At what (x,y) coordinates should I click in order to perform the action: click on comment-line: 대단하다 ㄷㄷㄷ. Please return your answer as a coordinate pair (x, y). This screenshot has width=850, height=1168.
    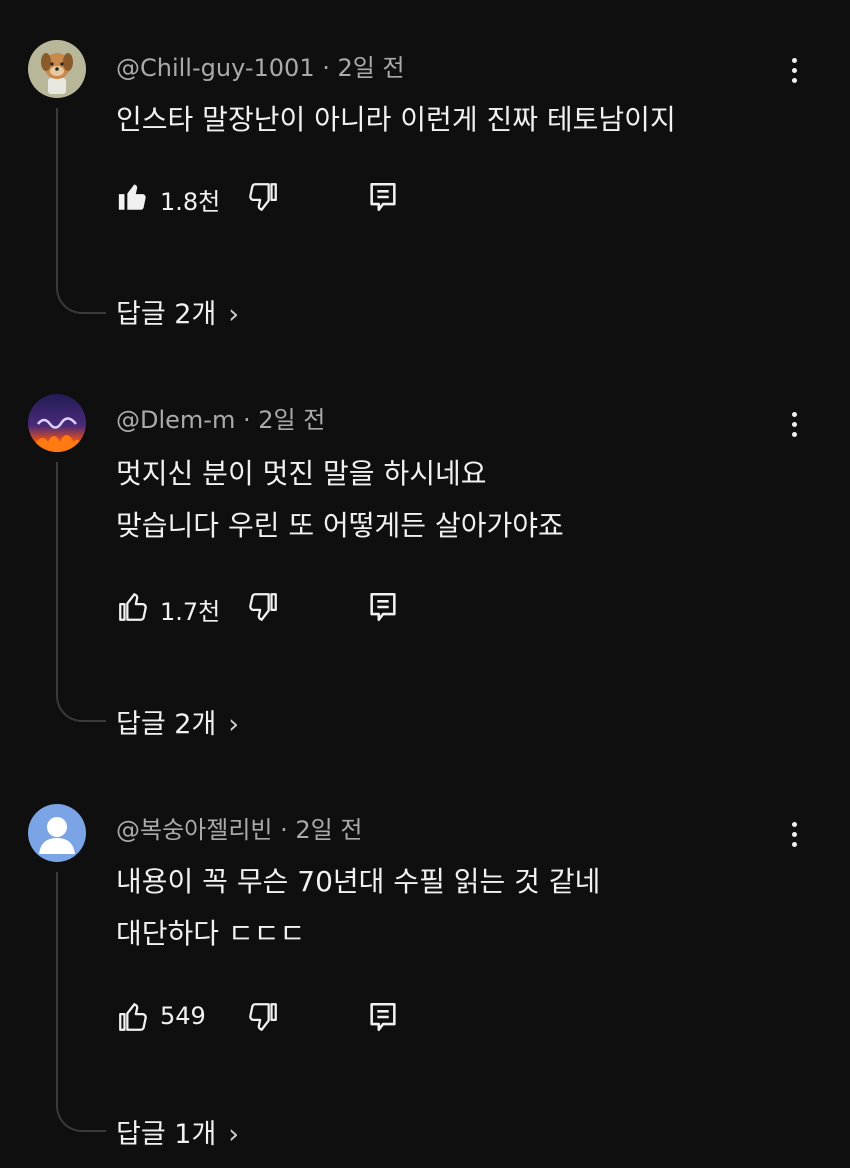
    Looking at the image, I should click on (211, 933).